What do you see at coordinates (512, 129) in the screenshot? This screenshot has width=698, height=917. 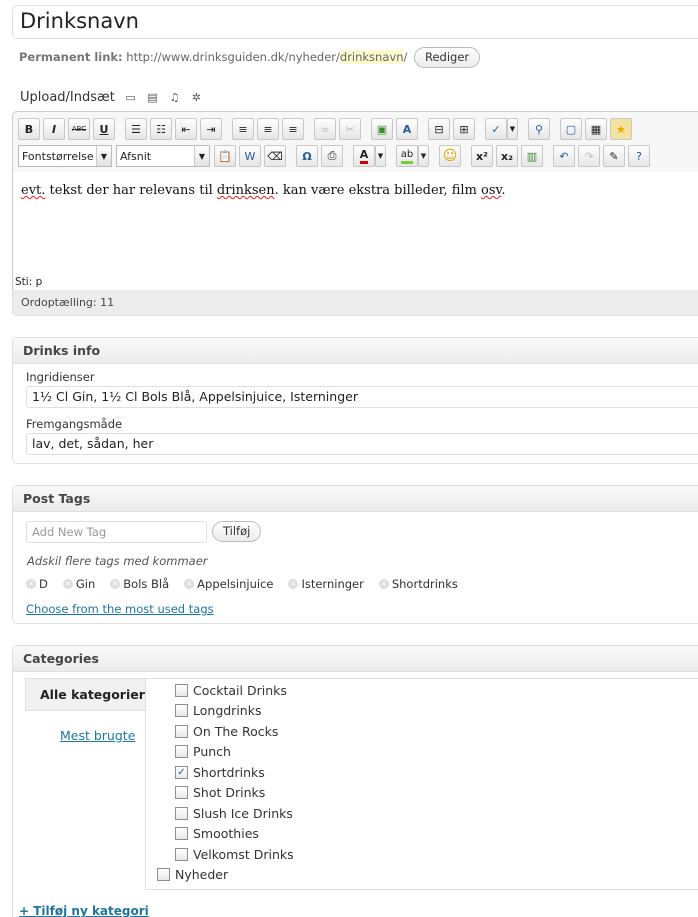 I see `spellcheck-dropdown-icon: ▼` at bounding box center [512, 129].